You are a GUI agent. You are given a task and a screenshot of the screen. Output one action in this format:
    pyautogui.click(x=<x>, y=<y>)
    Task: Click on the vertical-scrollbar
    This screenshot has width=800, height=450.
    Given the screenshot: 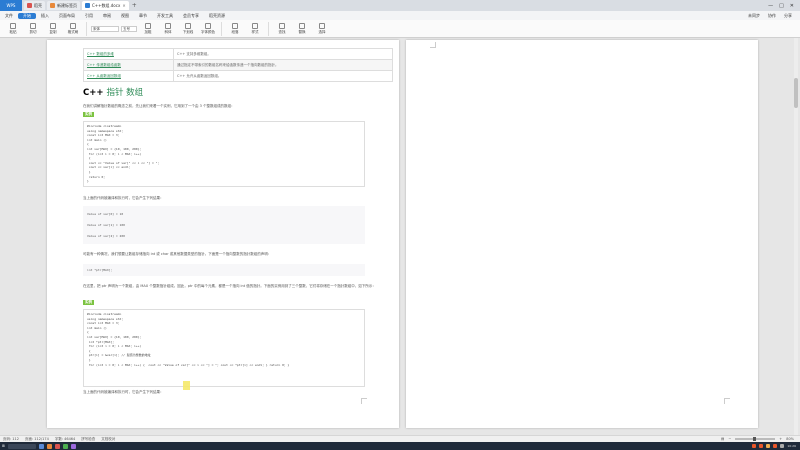 What is the action you would take?
    pyautogui.click(x=796, y=238)
    